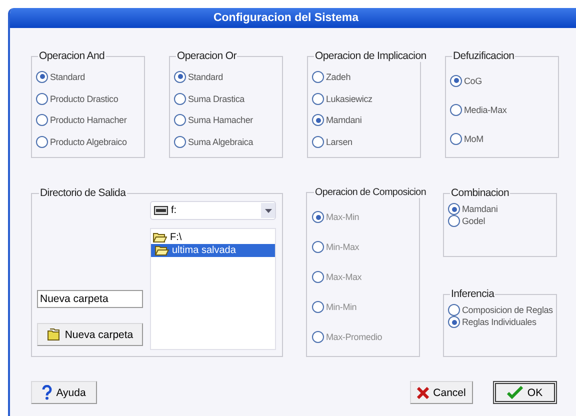  Describe the element at coordinates (371, 56) in the screenshot. I see `group-title: Operacion de Implicacion` at that location.